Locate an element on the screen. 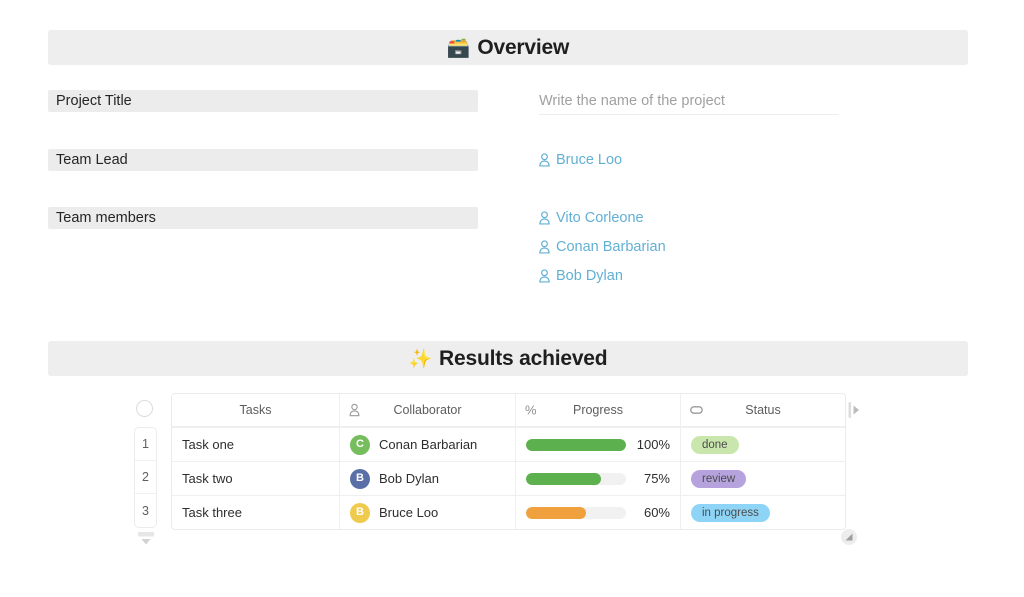 This screenshot has width=1024, height=597. team-lead-value: Bruce Loo is located at coordinates (580, 160).